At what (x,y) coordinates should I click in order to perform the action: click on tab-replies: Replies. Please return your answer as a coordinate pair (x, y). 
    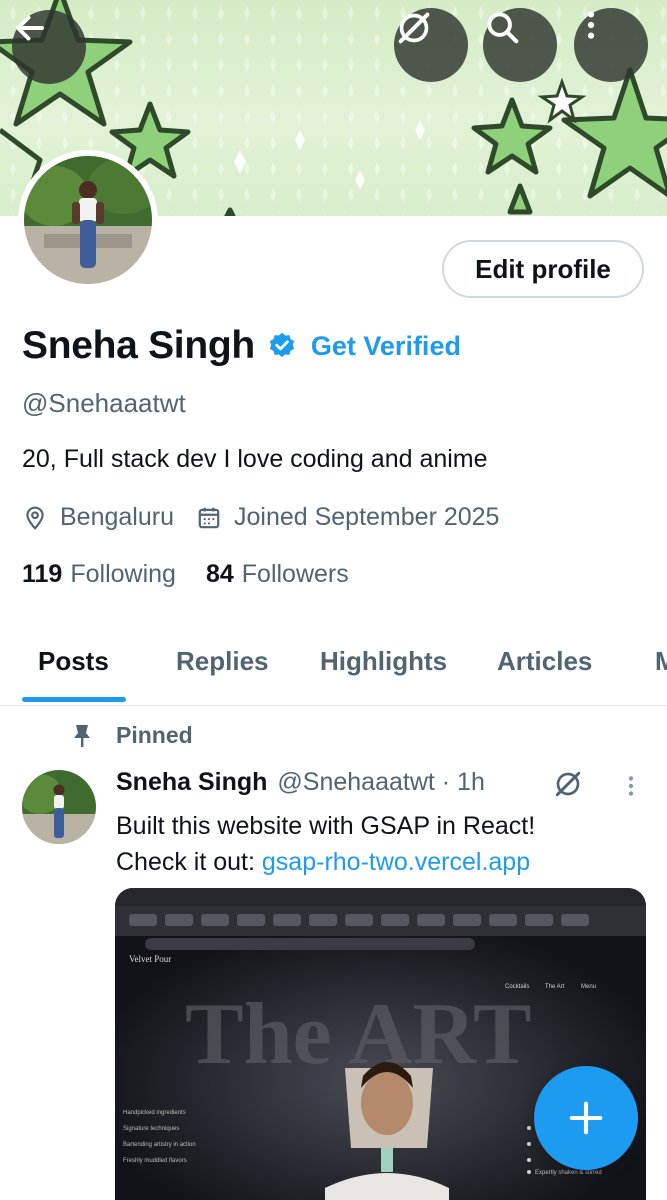
    Looking at the image, I should click on (222, 661).